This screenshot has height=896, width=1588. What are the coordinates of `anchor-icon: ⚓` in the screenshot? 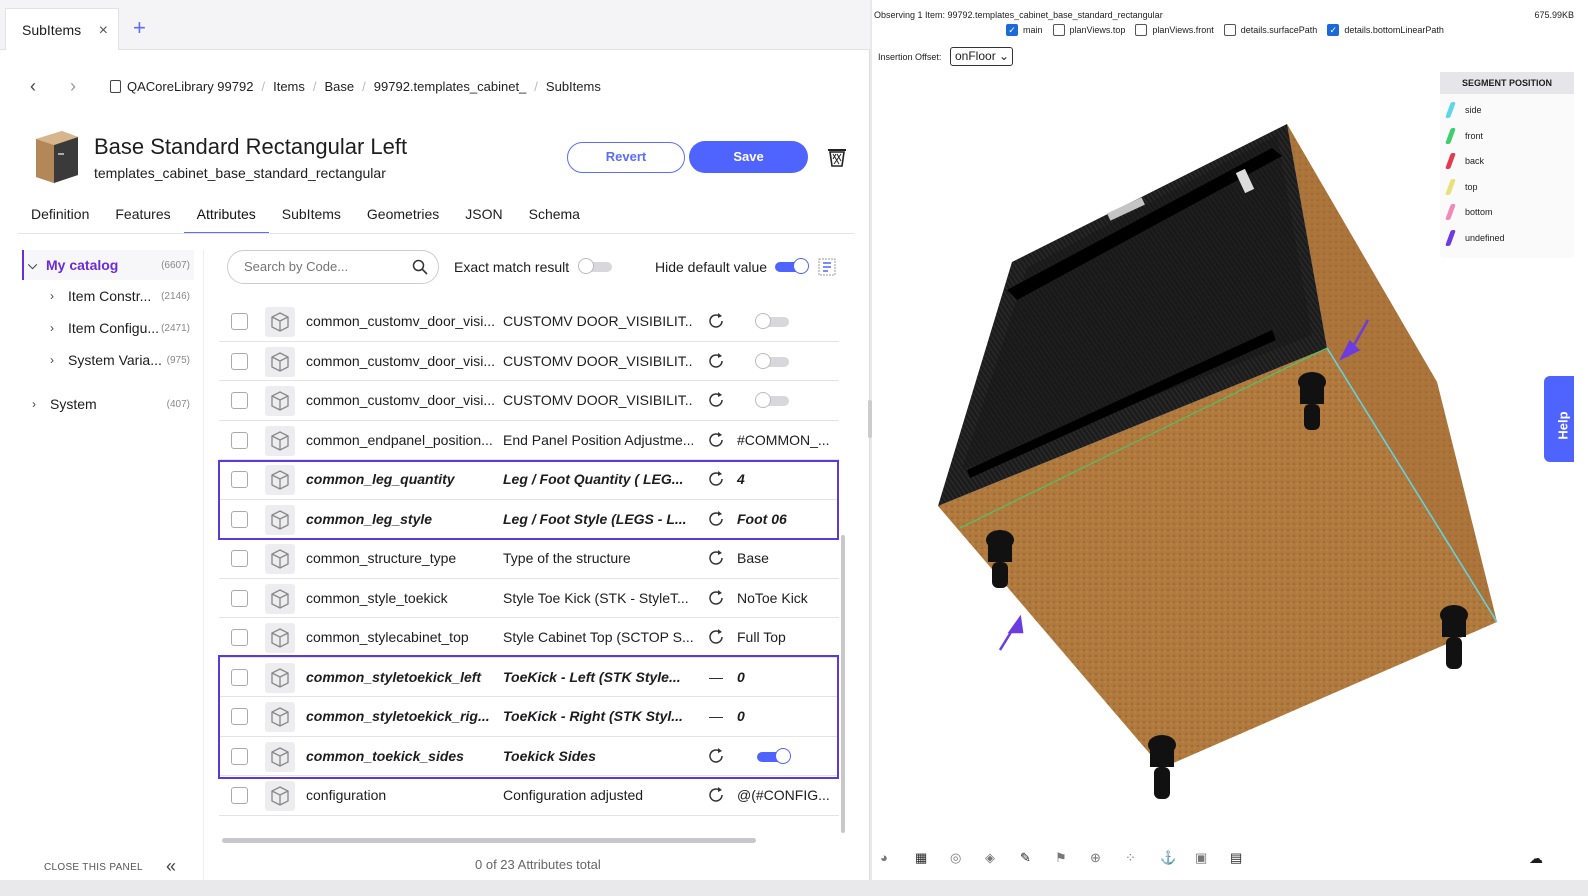 It's located at (1177, 858).